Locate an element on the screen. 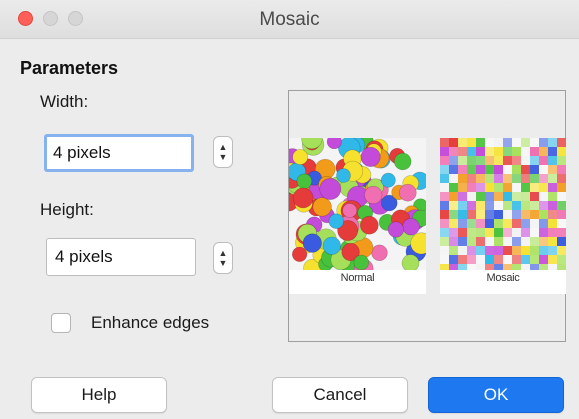 The width and height of the screenshot is (579, 419). mosaic-preview-image is located at coordinates (503, 204).